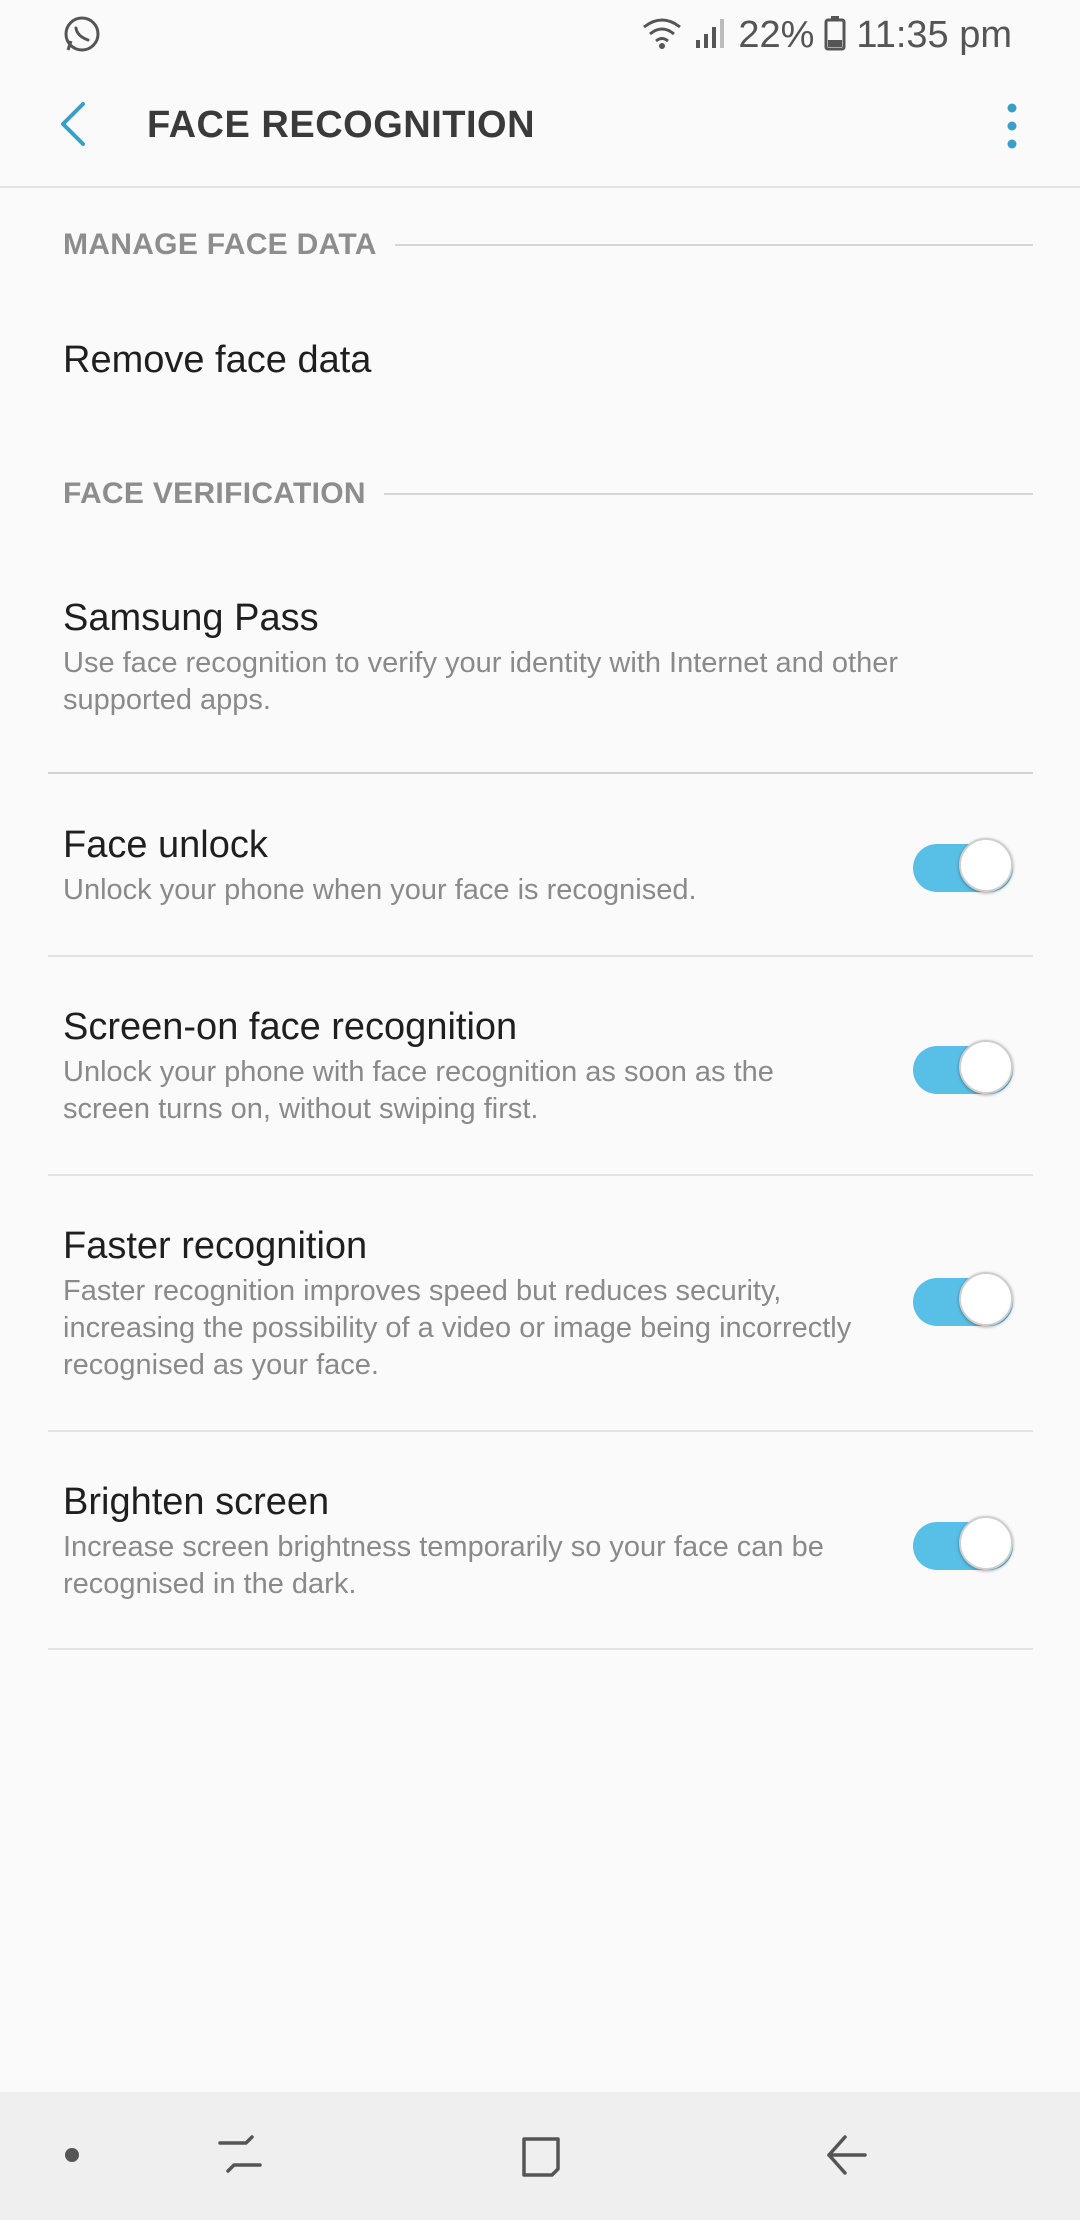 Image resolution: width=1080 pixels, height=2220 pixels. I want to click on brighten-screen-toggle, so click(963, 1542).